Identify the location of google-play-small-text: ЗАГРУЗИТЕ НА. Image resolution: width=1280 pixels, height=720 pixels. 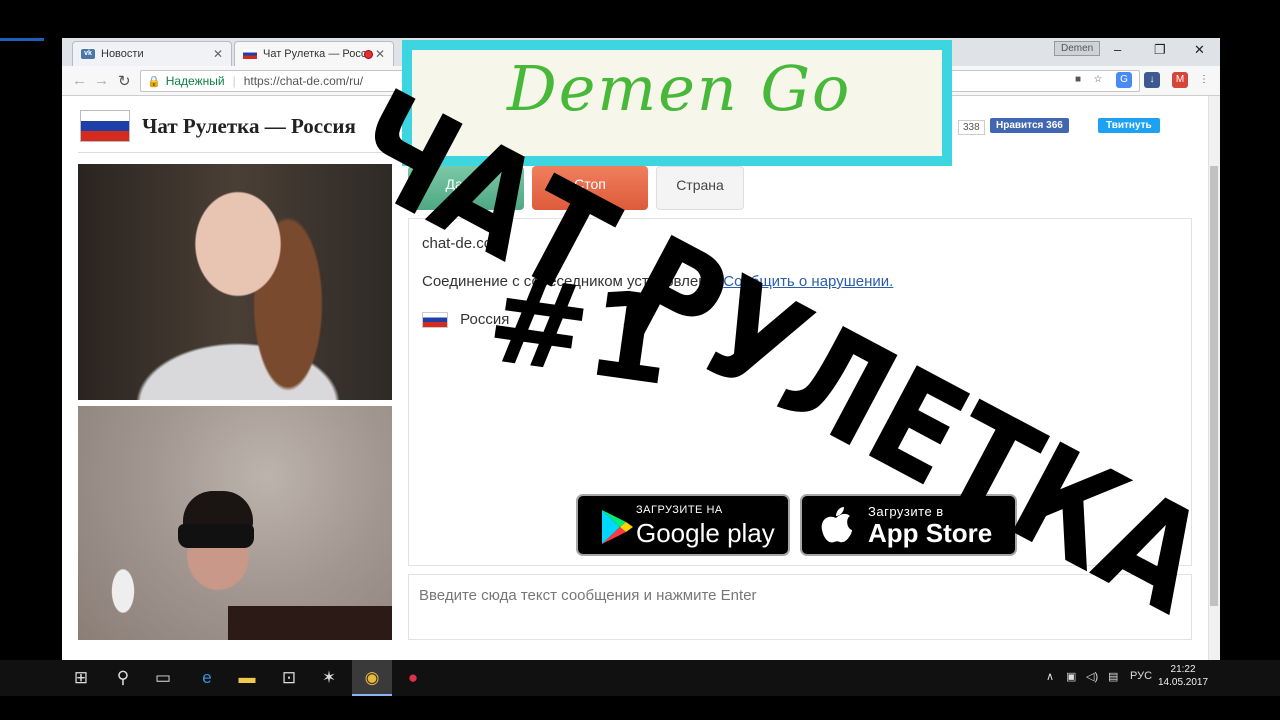
(679, 510).